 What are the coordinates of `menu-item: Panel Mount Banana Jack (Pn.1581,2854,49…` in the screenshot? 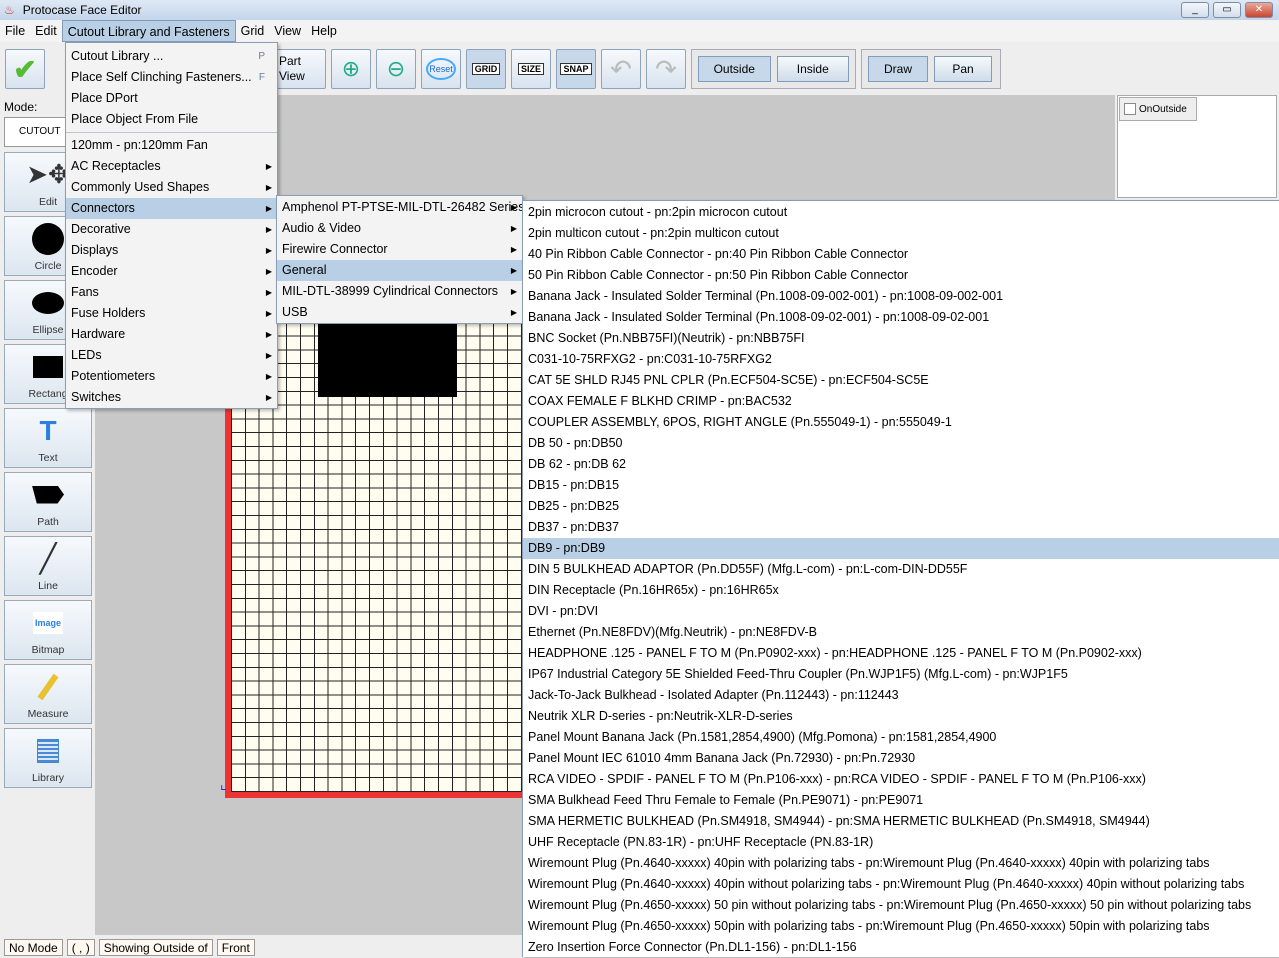 It's located at (901, 737).